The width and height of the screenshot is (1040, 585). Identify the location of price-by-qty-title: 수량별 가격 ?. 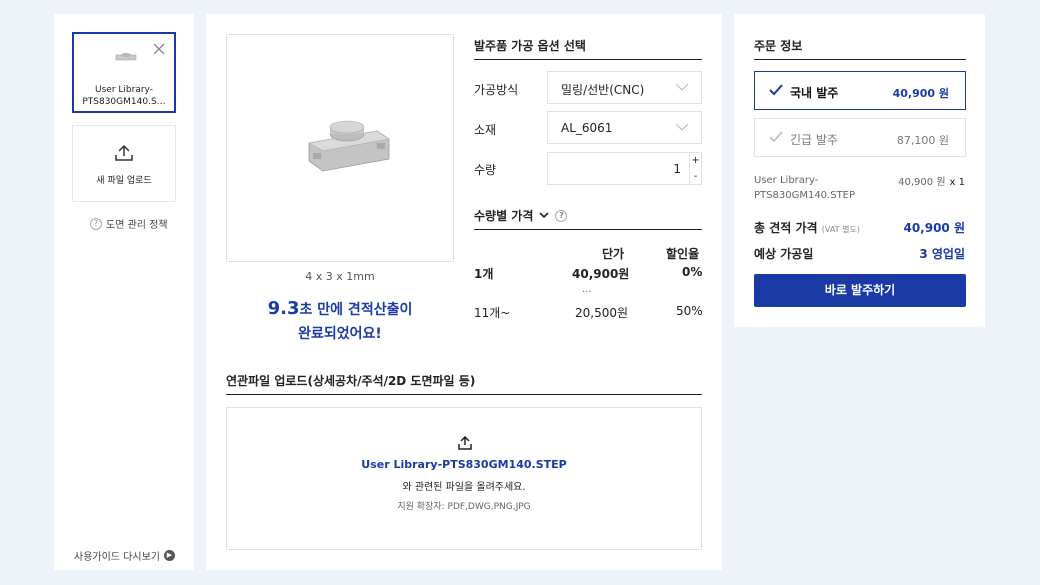
(588, 218).